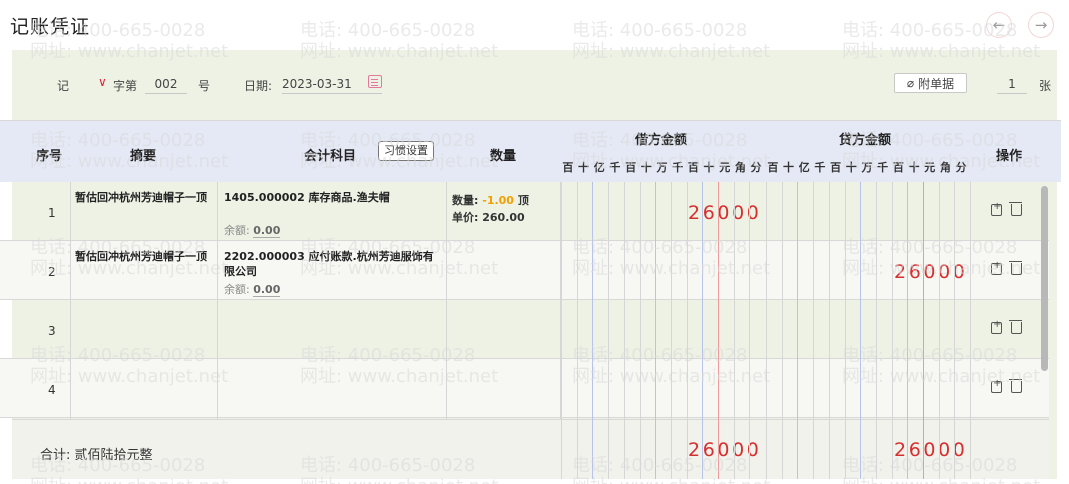  I want to click on col-credit: 贷方金额, so click(865, 140).